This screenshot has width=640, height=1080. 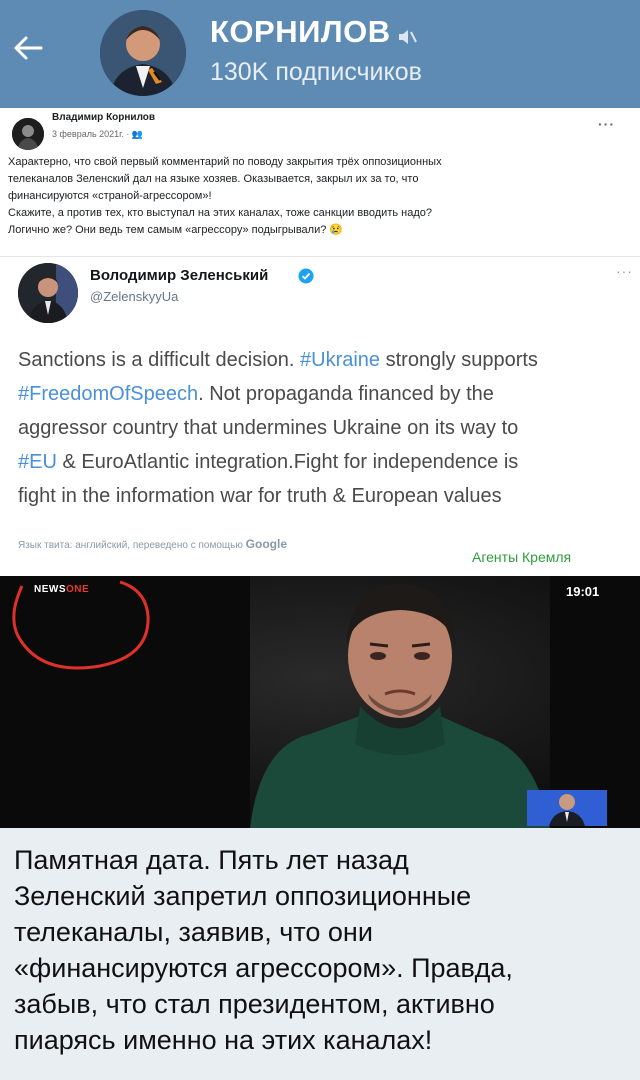 I want to click on caption-line: «финансируются агрессором». Правда,, so click(x=263, y=968).